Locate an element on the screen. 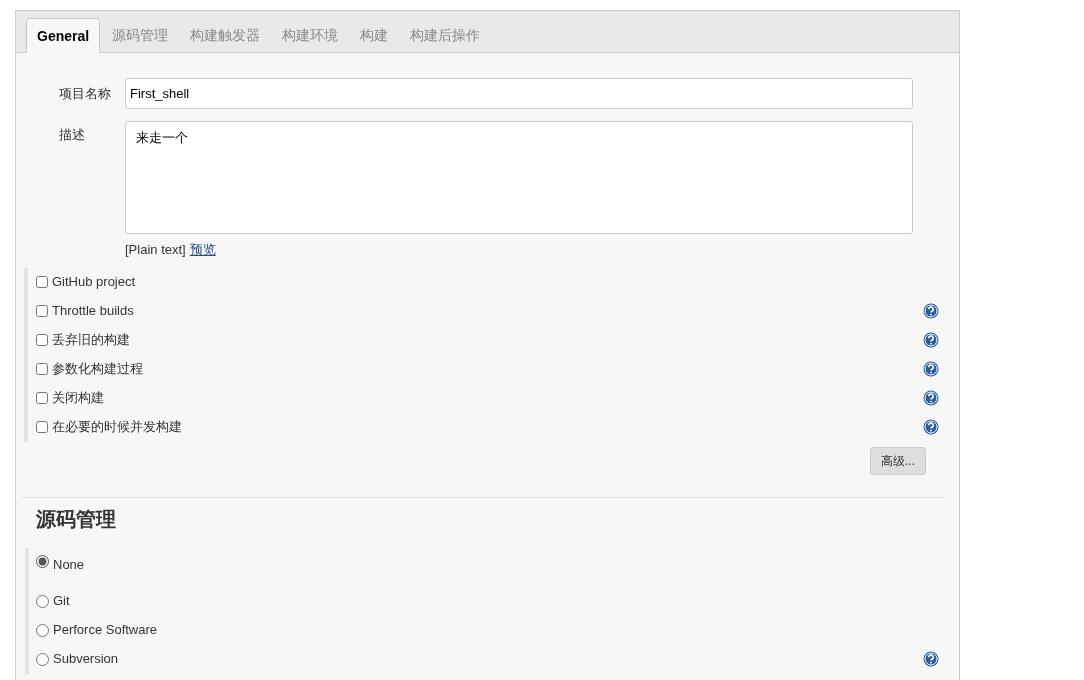 Image resolution: width=1084 pixels, height=680 pixels. format-label: [Plain text] is located at coordinates (155, 250).